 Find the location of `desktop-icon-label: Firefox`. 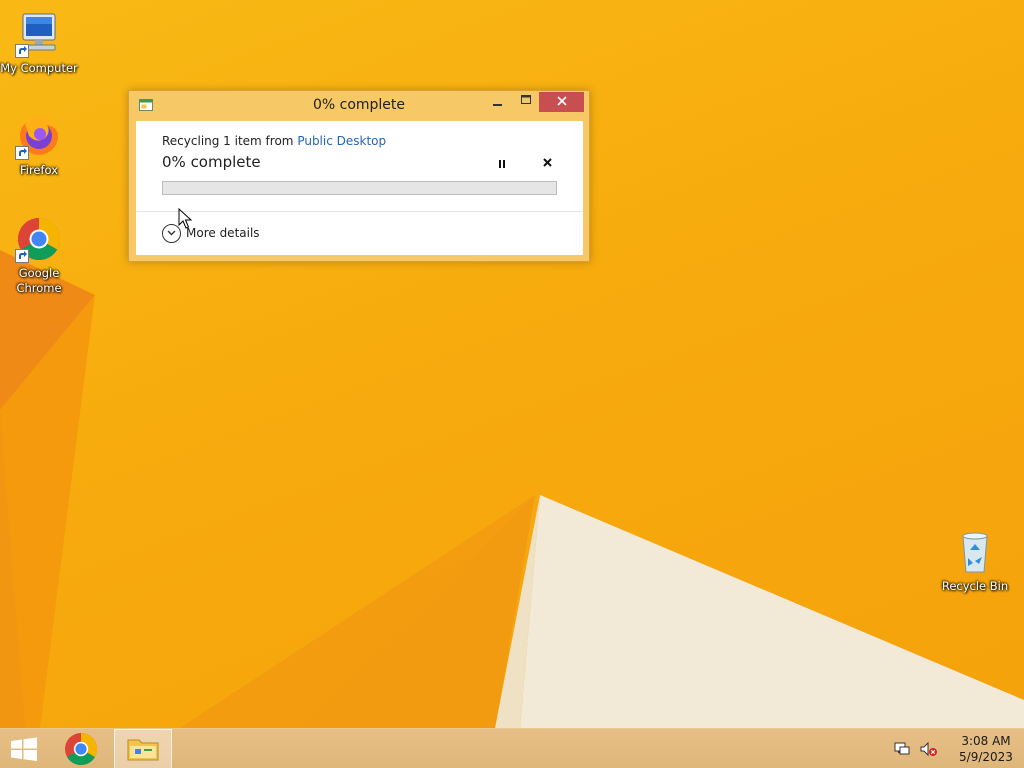

desktop-icon-label: Firefox is located at coordinates (39, 170).